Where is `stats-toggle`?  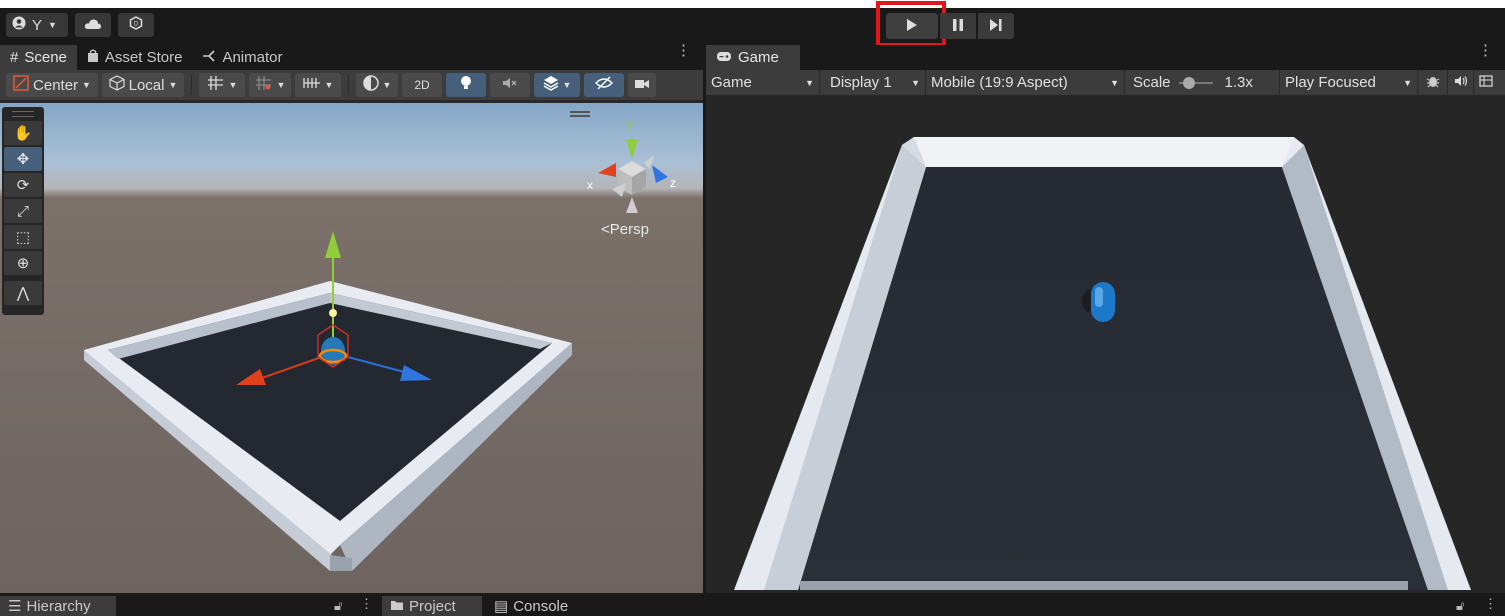 stats-toggle is located at coordinates (1484, 82).